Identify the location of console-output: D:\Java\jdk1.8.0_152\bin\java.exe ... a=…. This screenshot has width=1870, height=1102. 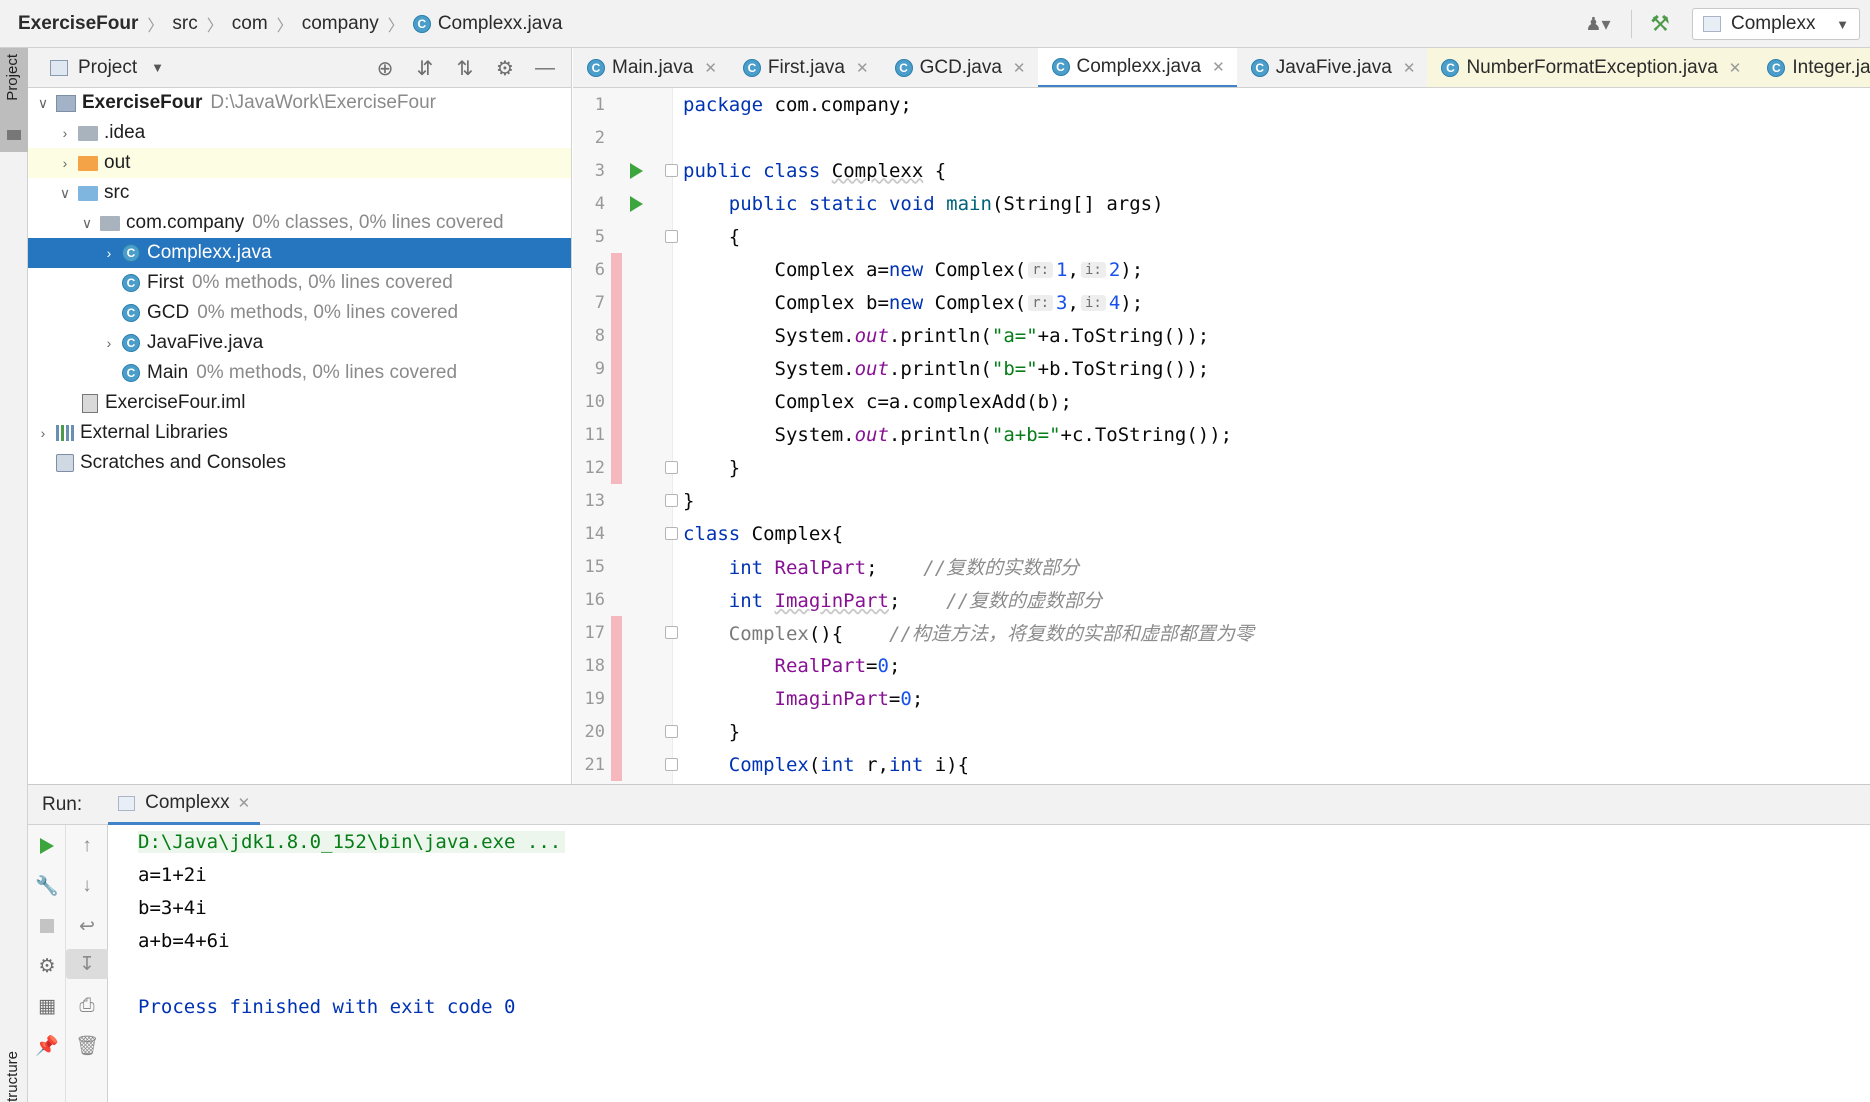
(352, 924).